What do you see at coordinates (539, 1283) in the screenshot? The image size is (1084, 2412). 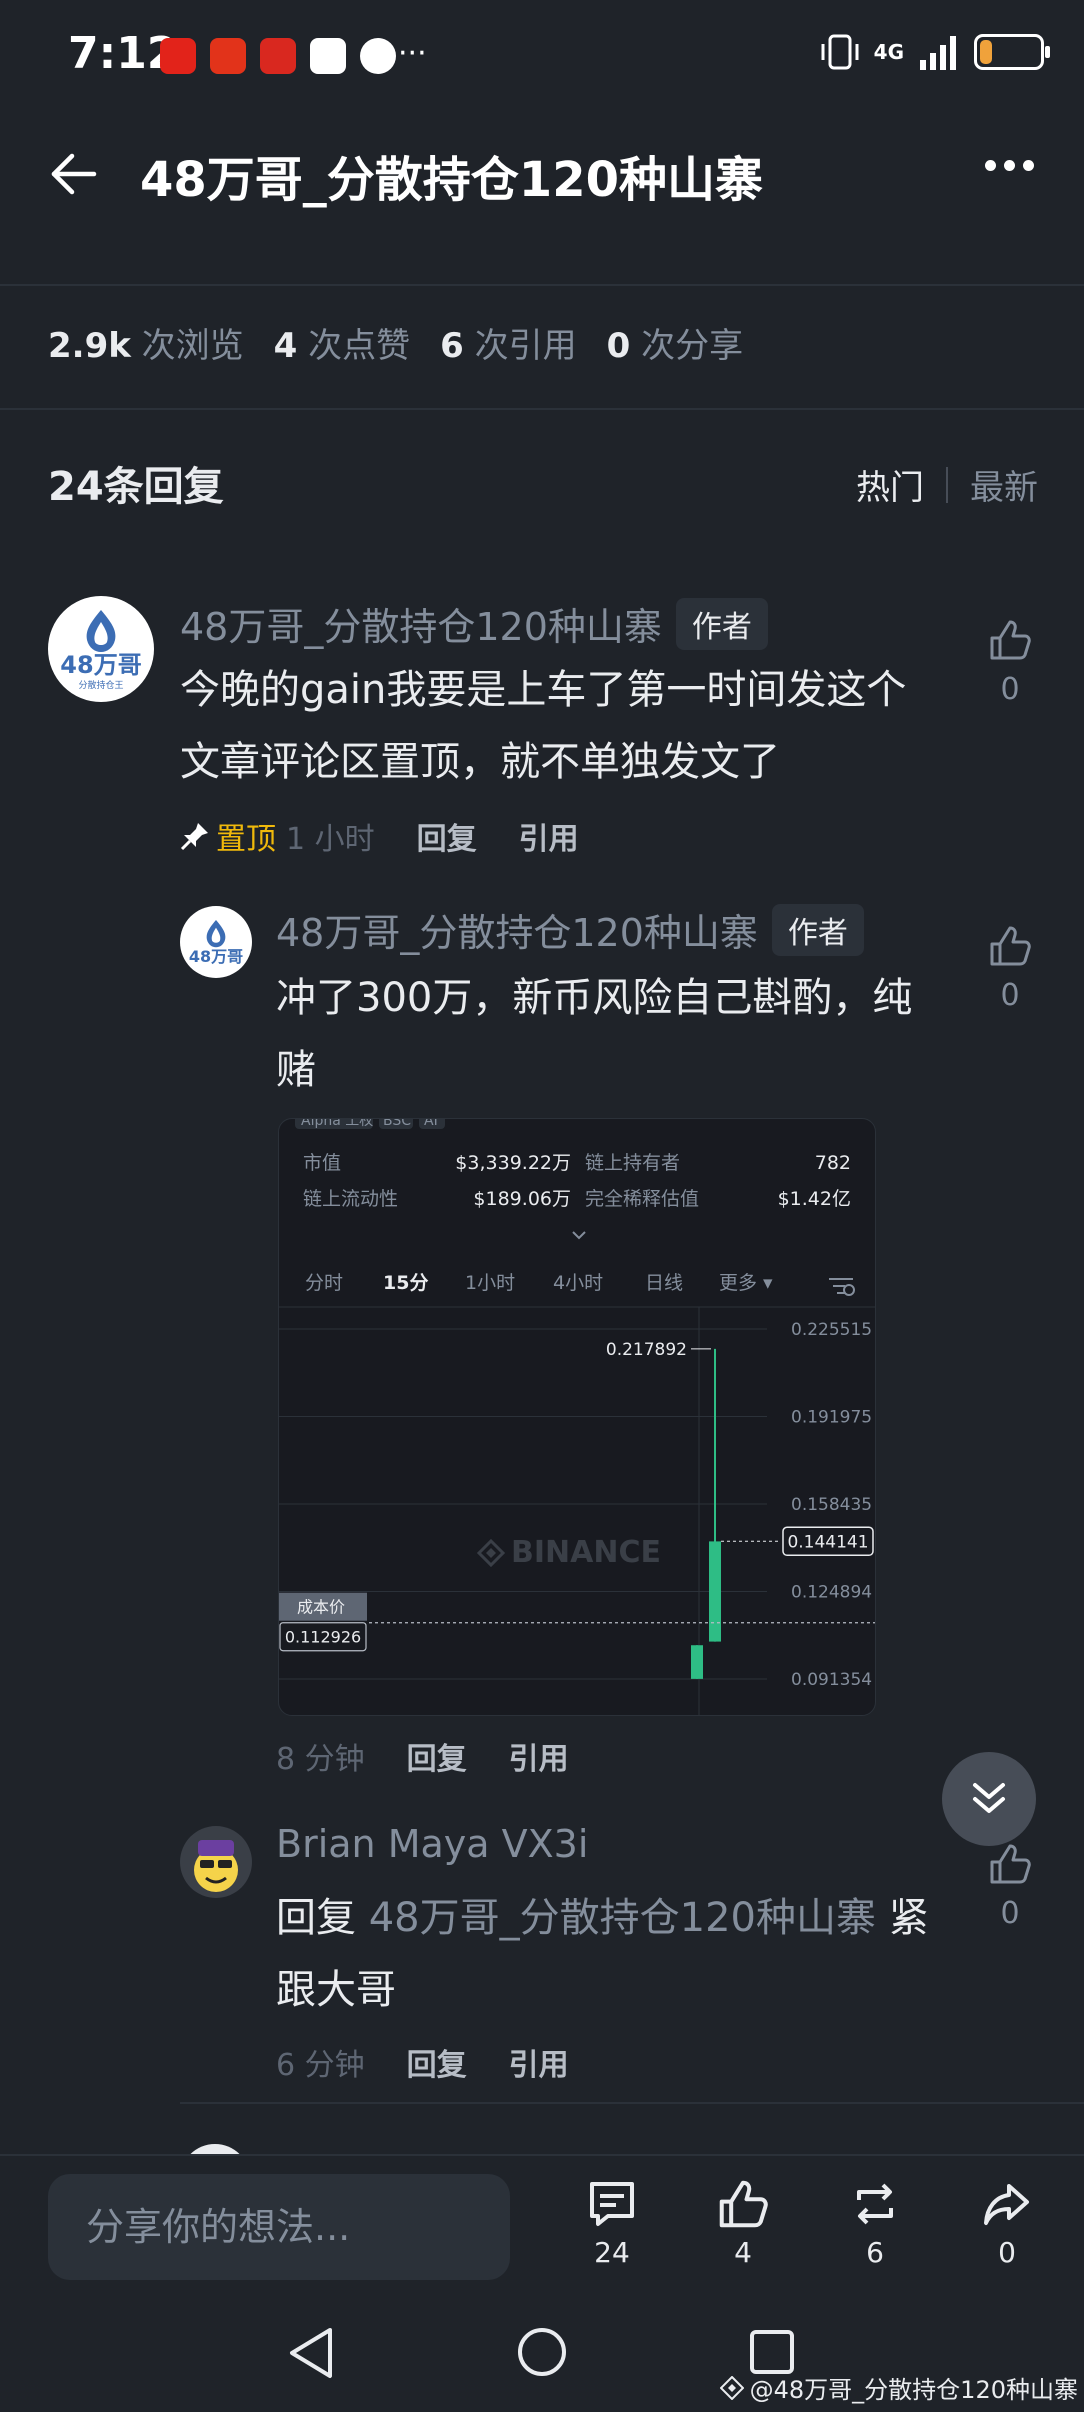 I see `timeframe-tabs: 分时 15分 1小时 4小时 日线 更多 ▾` at bounding box center [539, 1283].